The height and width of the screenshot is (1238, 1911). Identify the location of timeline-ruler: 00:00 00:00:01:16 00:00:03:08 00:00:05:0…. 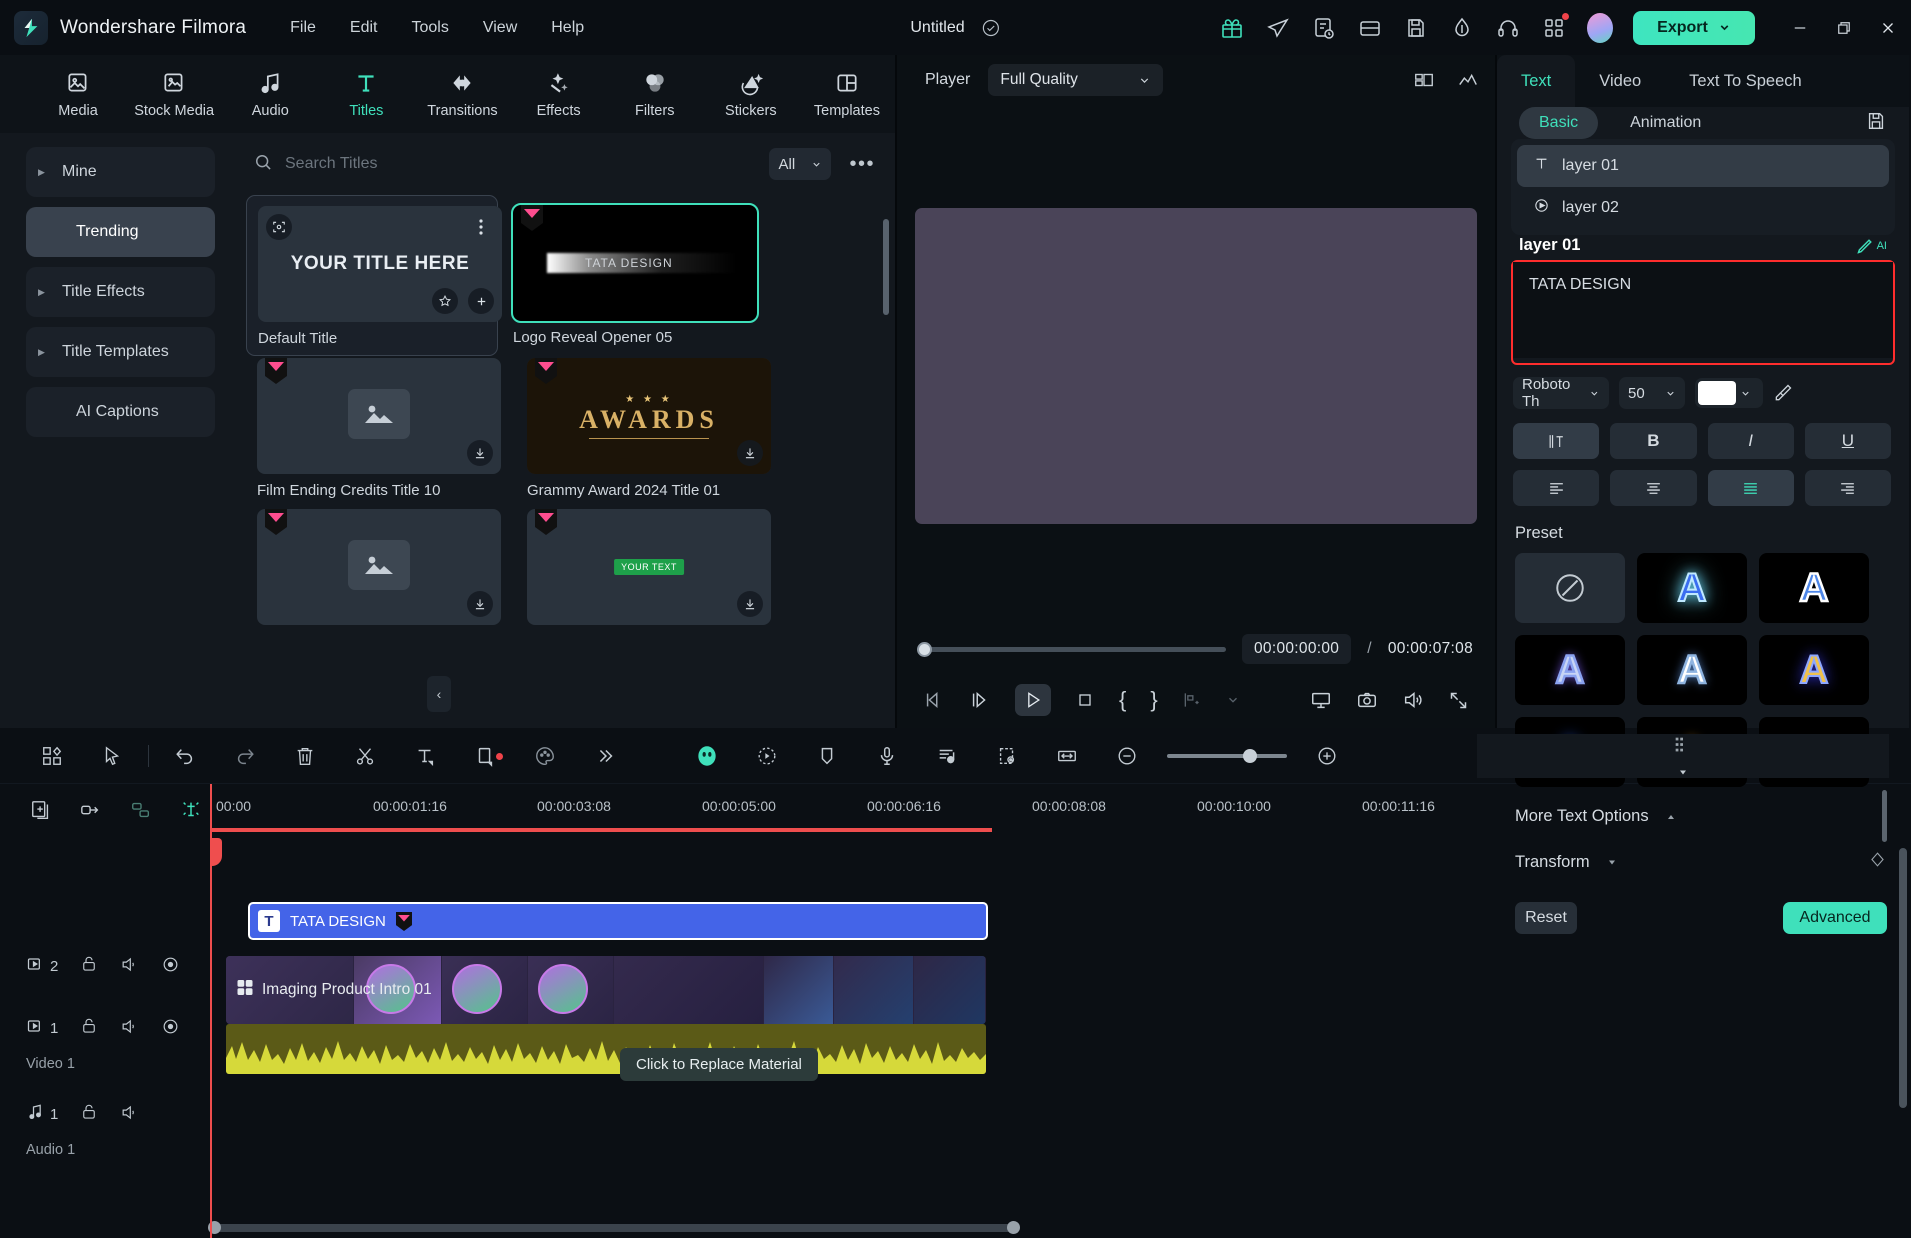
(1060, 812).